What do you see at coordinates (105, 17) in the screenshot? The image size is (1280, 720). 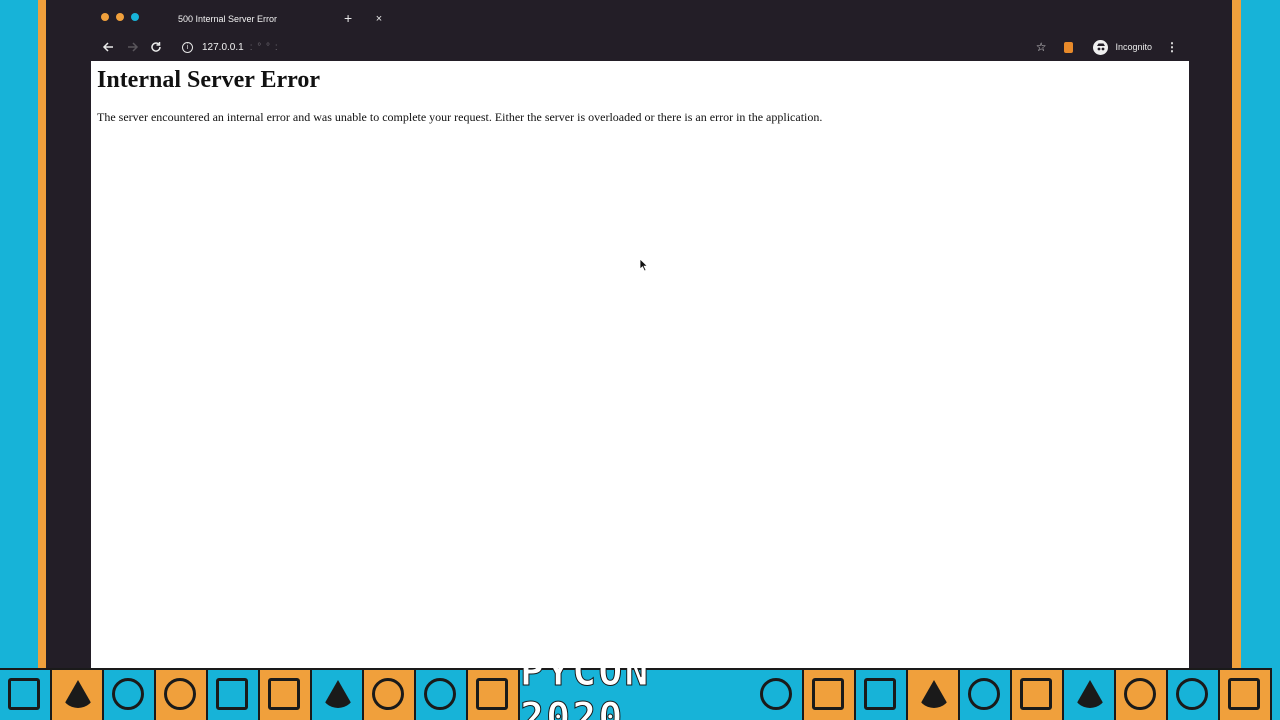 I see `close-window-button` at bounding box center [105, 17].